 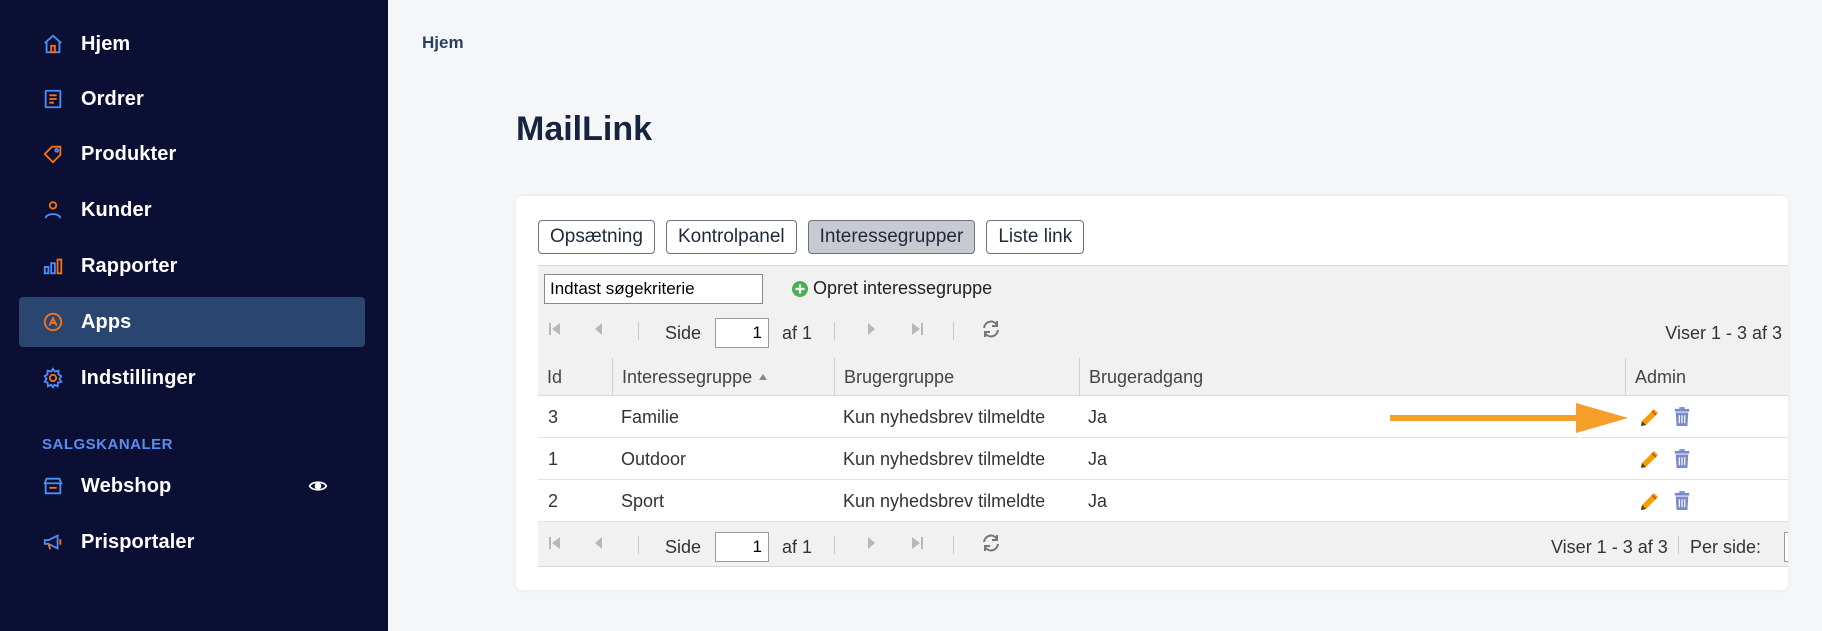 What do you see at coordinates (53, 210) in the screenshot?
I see `user-icon` at bounding box center [53, 210].